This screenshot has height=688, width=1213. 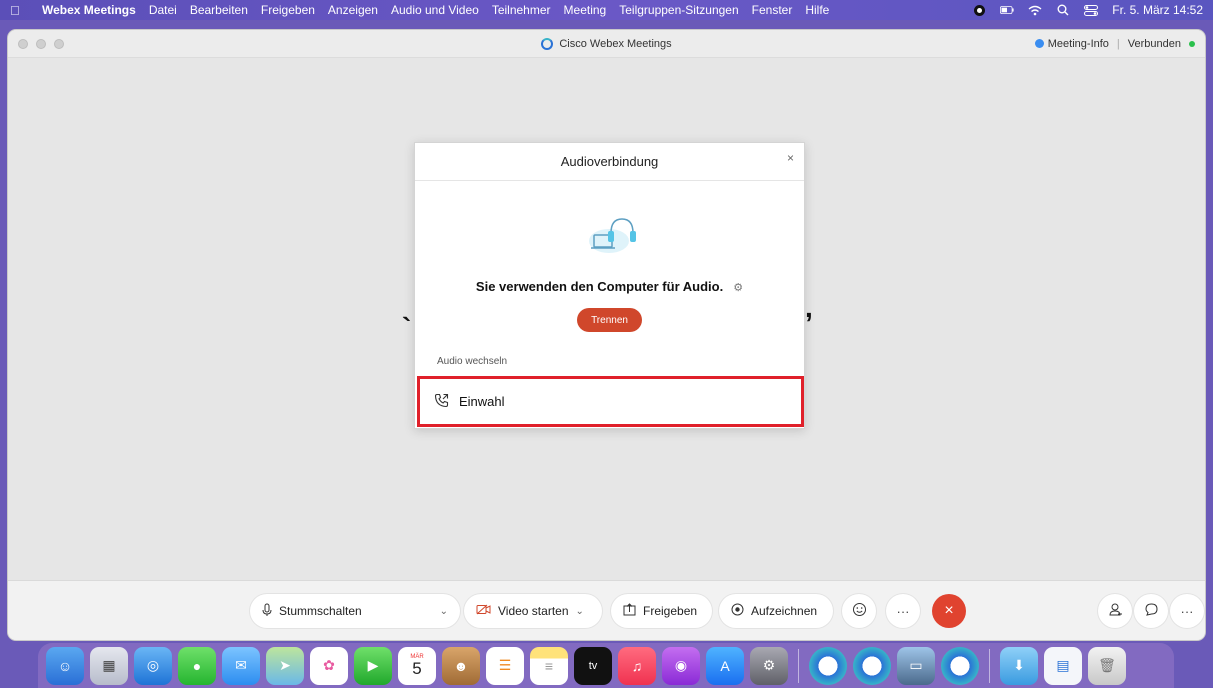 I want to click on mail-icon: ✉, so click(x=241, y=665).